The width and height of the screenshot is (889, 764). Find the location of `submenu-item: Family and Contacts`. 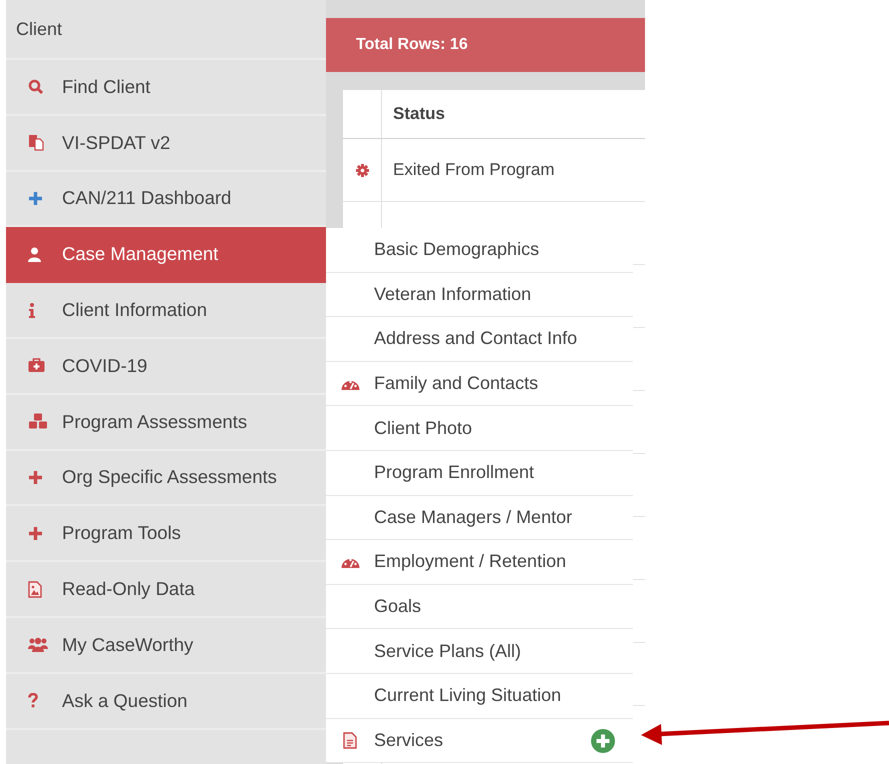

submenu-item: Family and Contacts is located at coordinates (479, 384).